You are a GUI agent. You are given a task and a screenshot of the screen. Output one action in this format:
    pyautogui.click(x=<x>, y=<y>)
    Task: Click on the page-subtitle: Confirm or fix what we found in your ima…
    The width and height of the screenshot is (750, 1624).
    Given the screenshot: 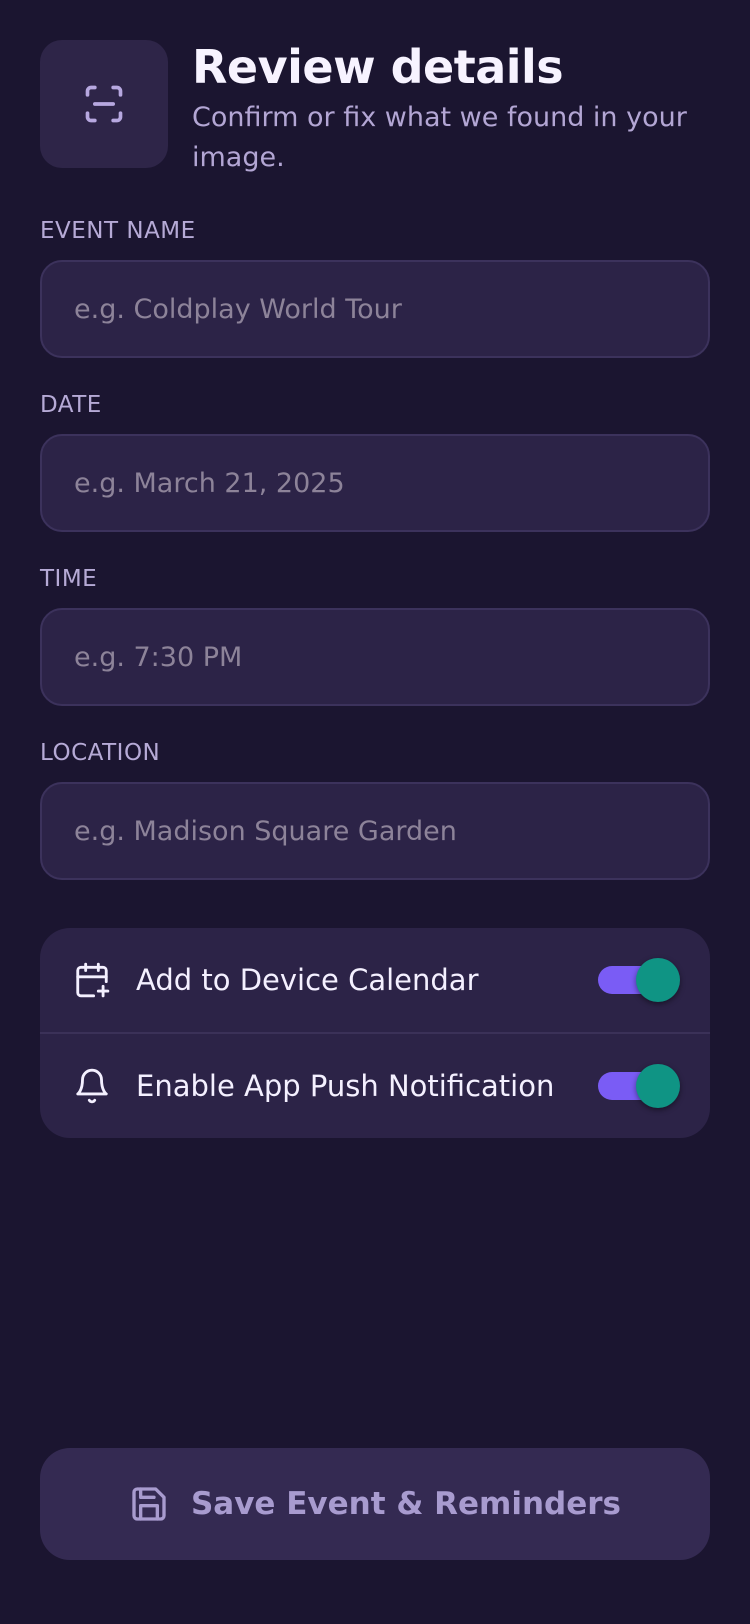 What is the action you would take?
    pyautogui.click(x=439, y=137)
    